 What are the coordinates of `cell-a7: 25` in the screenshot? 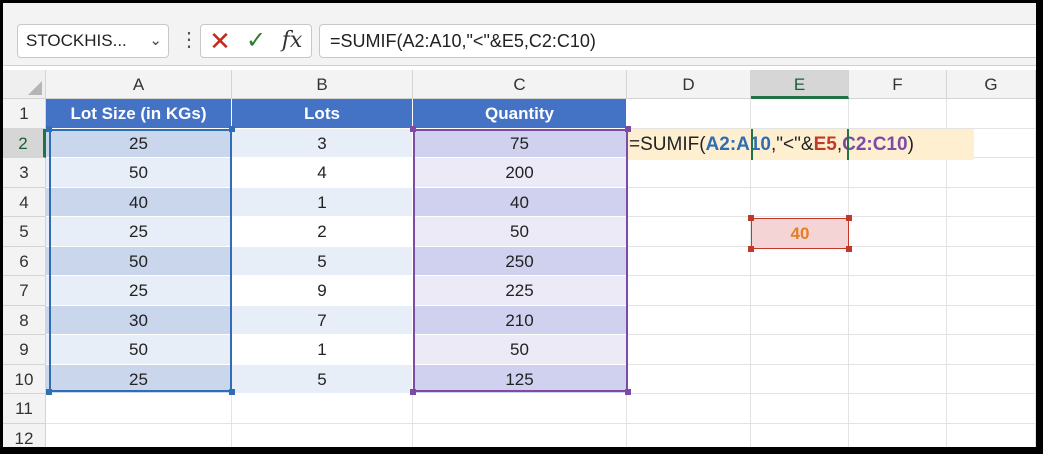 It's located at (139, 291).